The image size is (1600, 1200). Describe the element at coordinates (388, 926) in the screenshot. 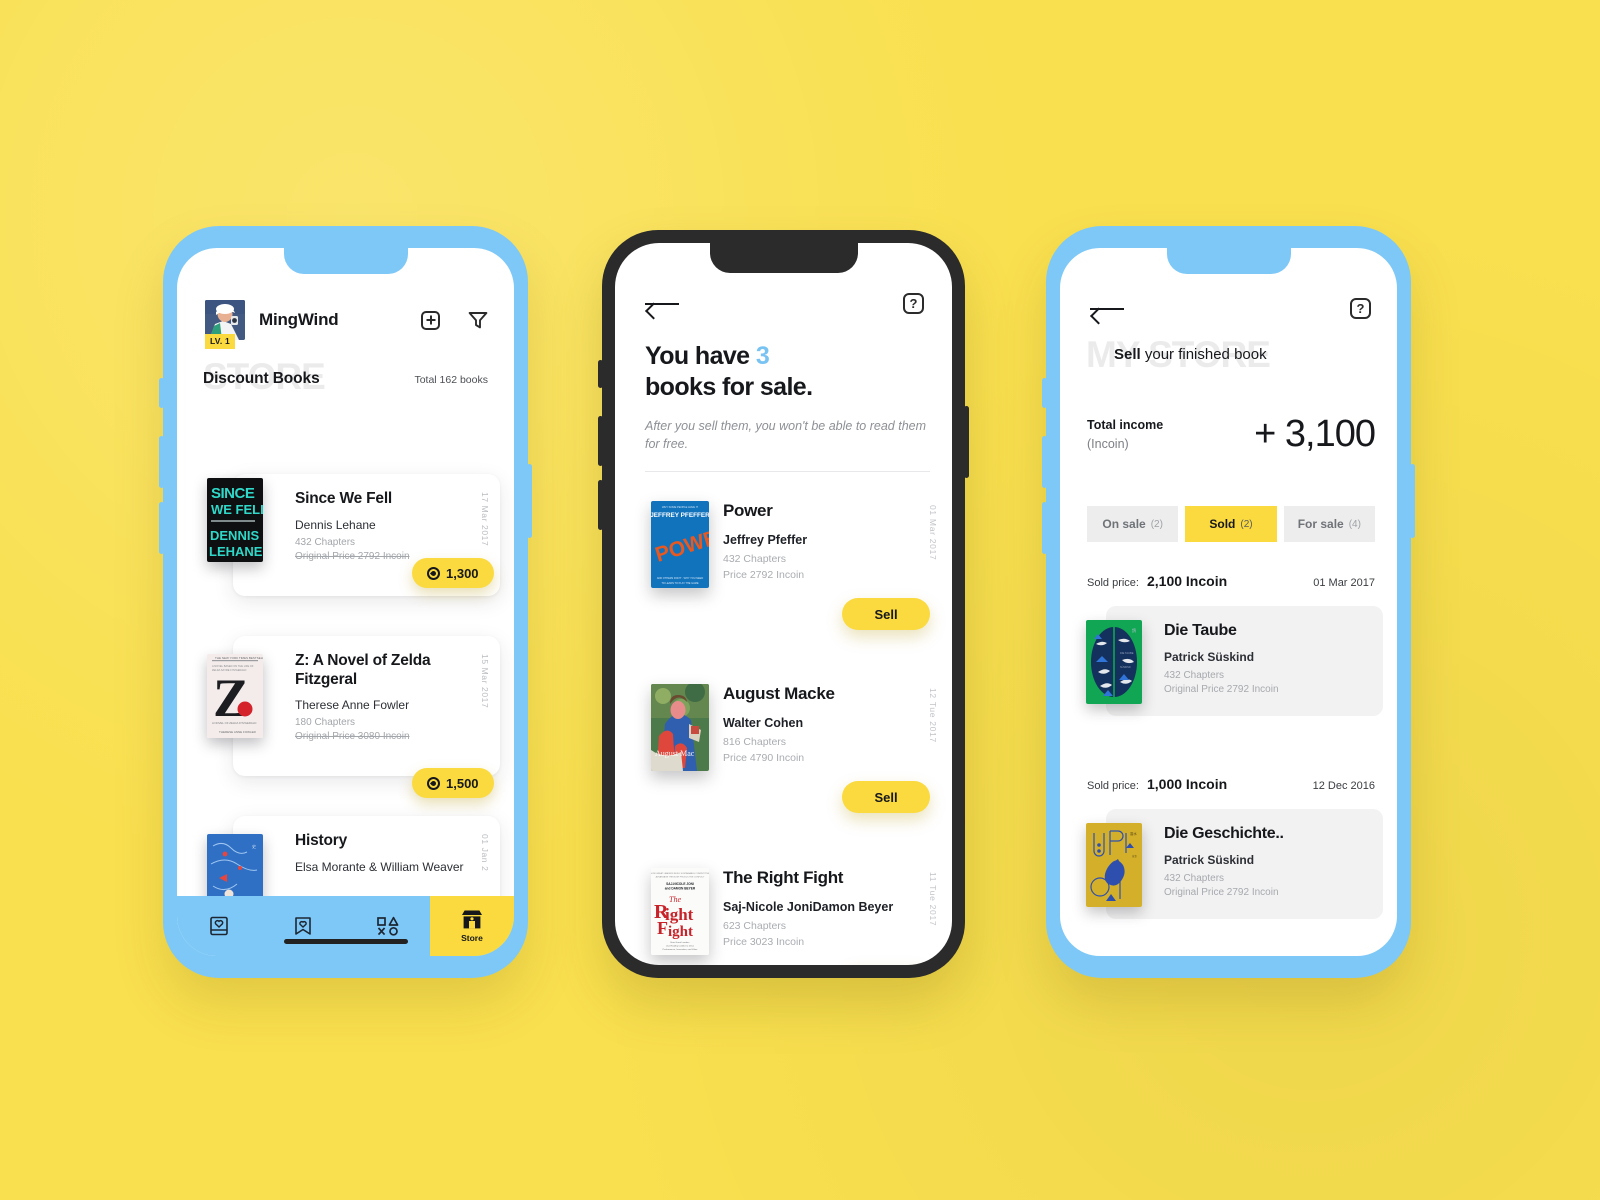

I see `sidebar-item-discover` at that location.